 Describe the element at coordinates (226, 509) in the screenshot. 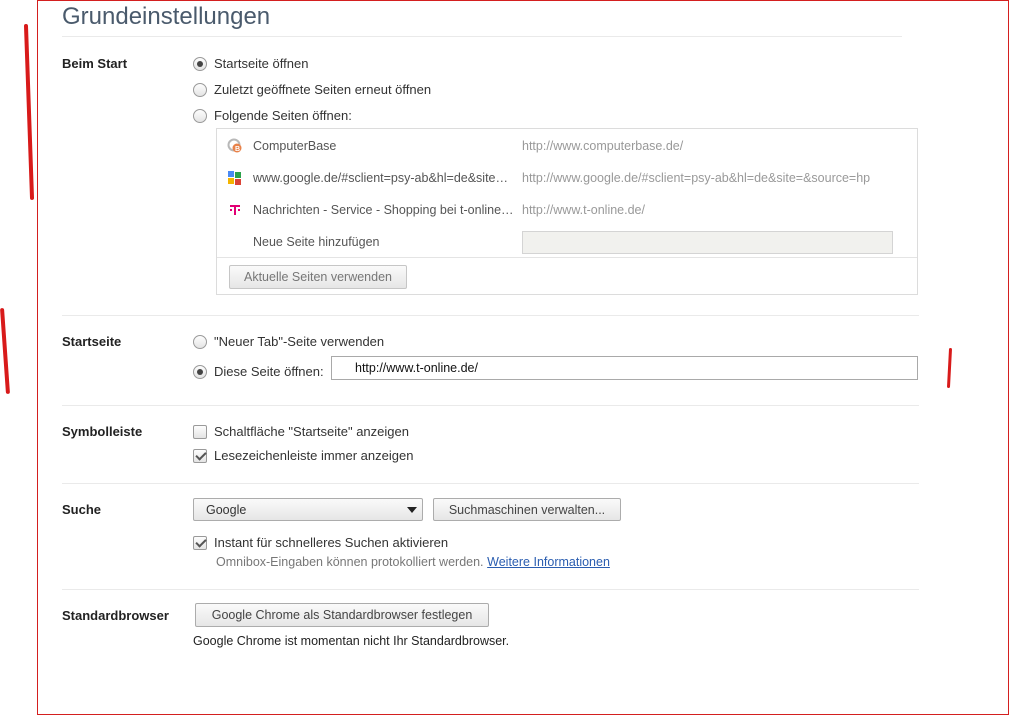

I see `search-engine-value: Google` at that location.